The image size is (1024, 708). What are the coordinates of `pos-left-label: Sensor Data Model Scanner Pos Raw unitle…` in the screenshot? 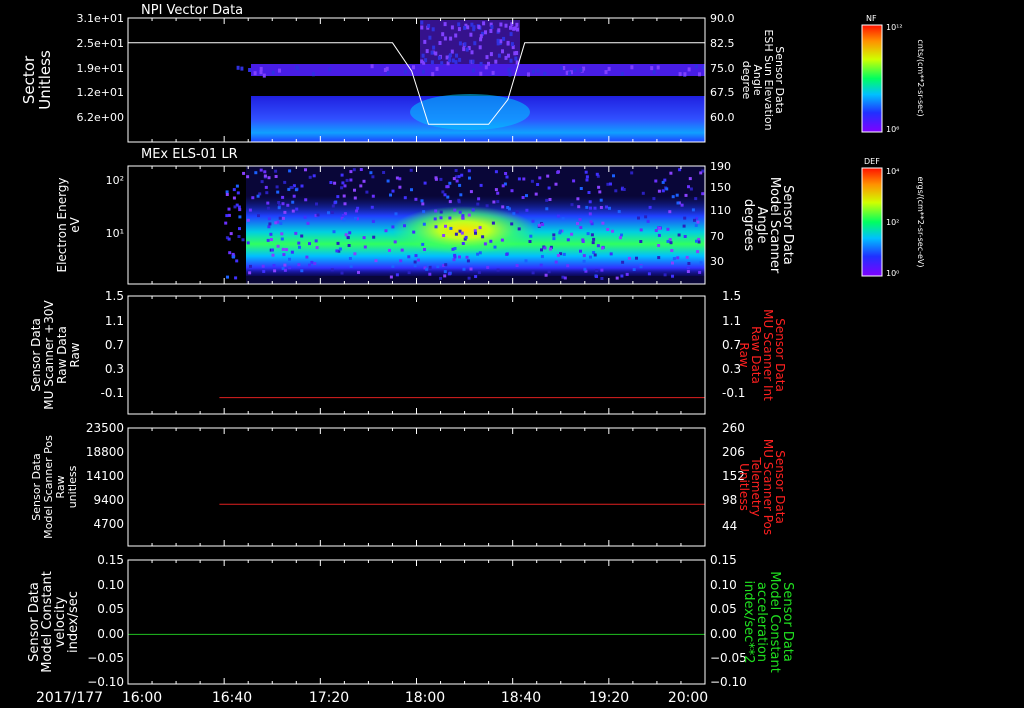 It's located at (54, 487).